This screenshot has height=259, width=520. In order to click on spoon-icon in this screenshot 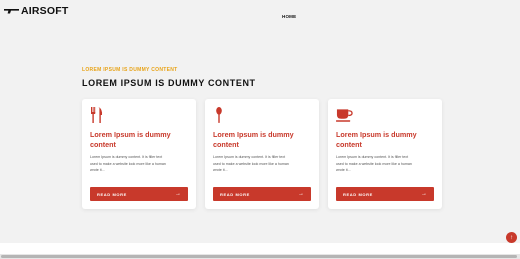, I will do `click(219, 115)`.